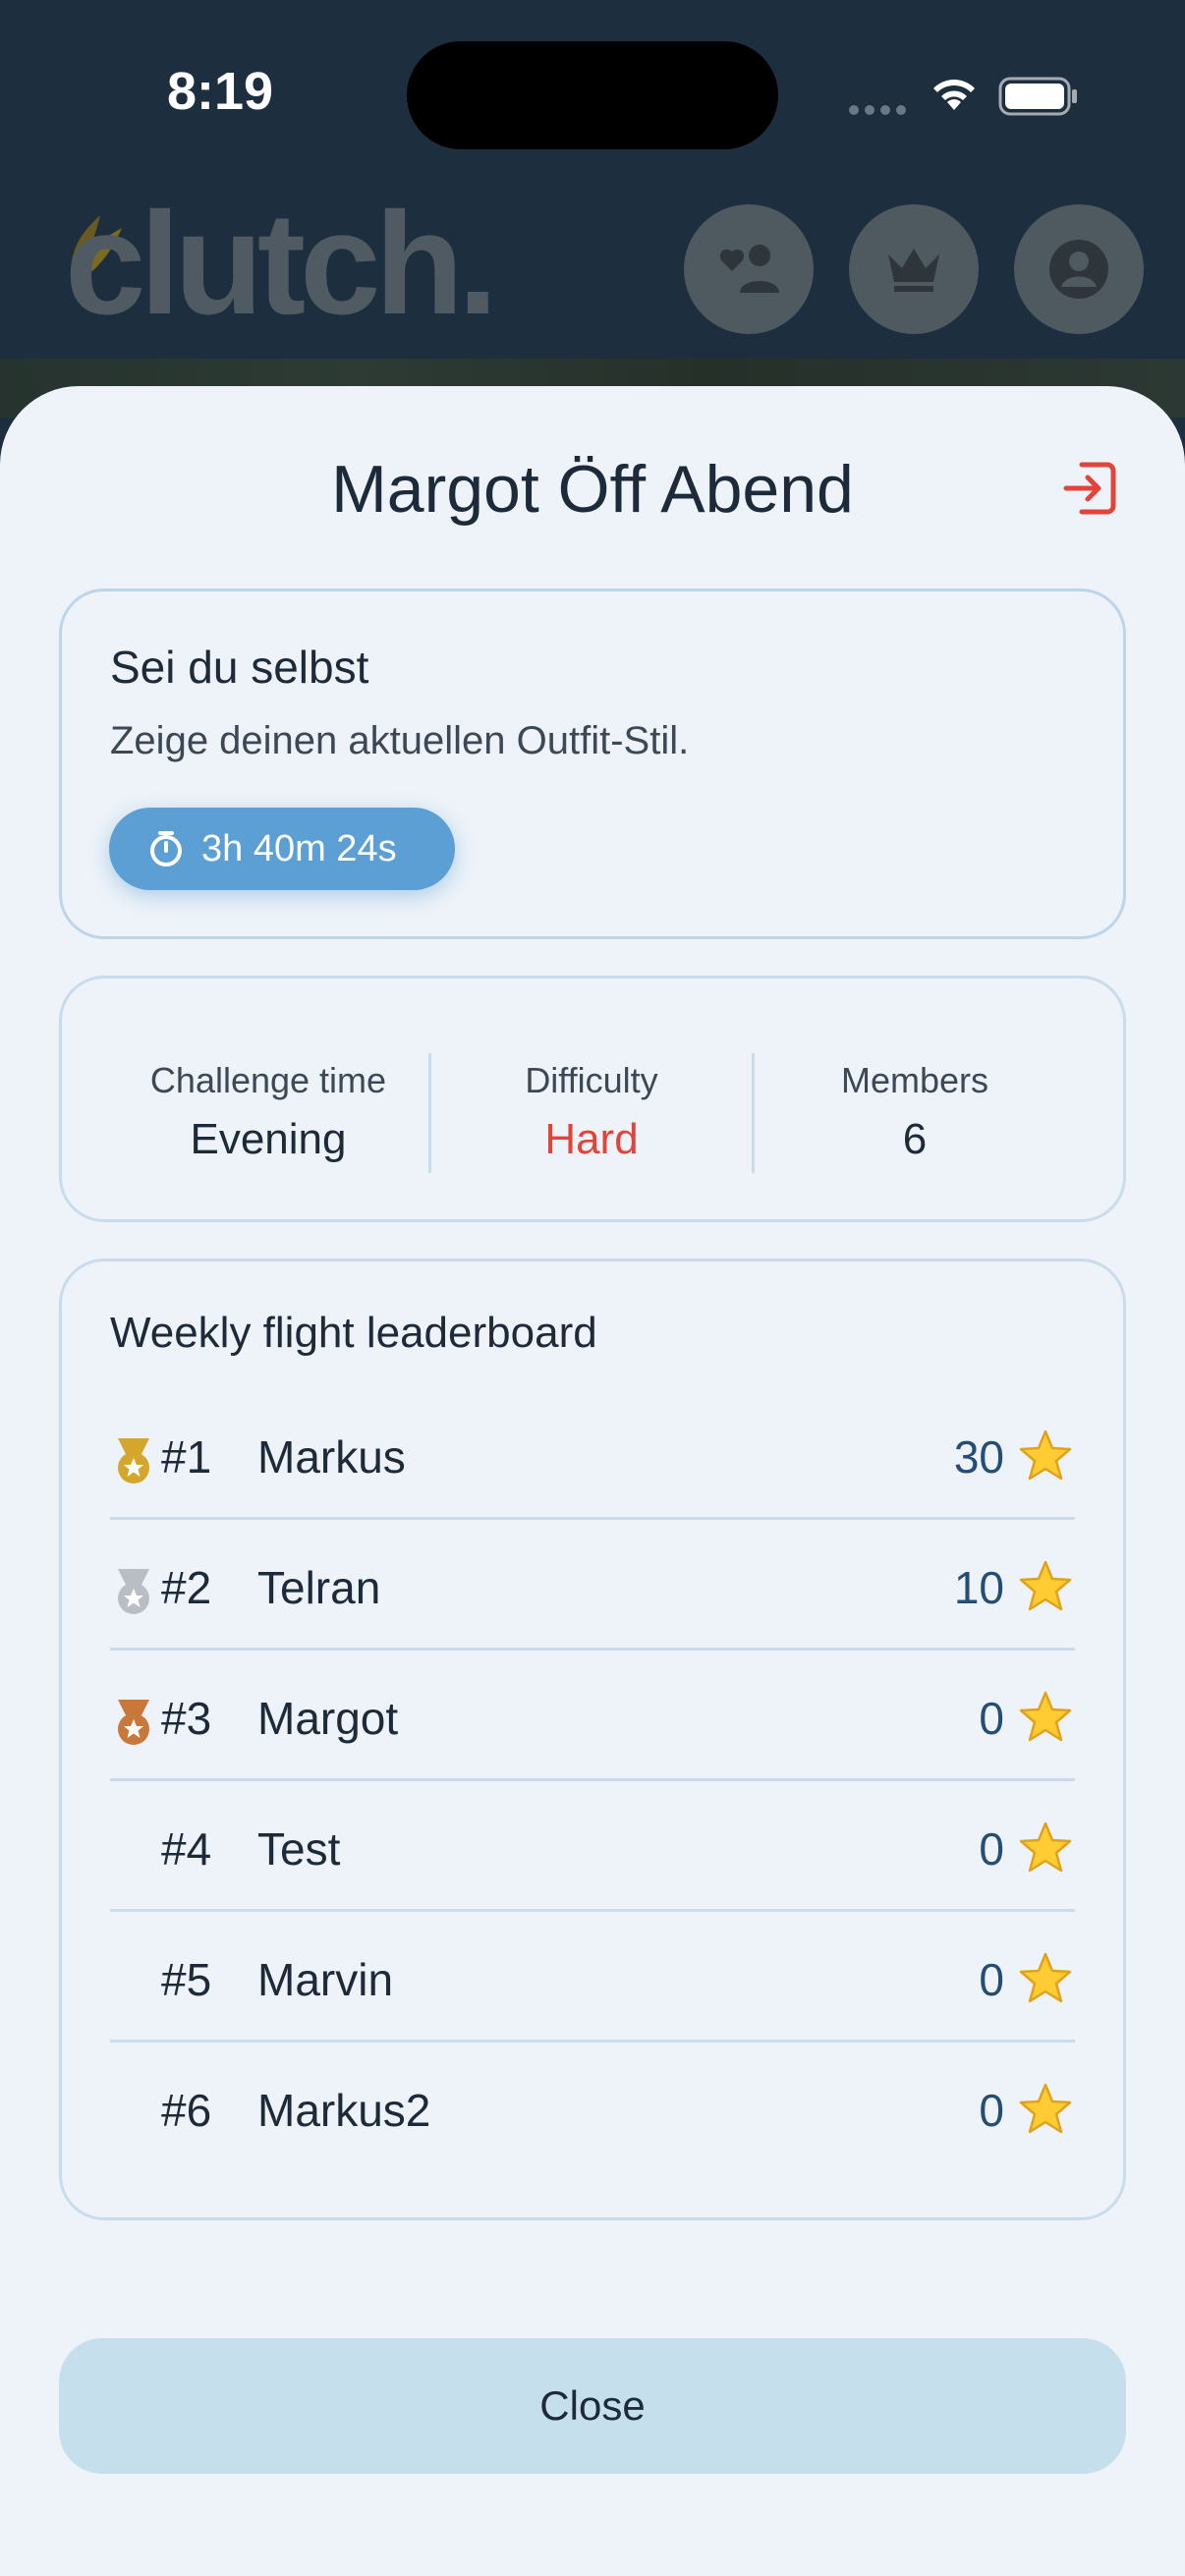 The height and width of the screenshot is (2576, 1185). I want to click on leave-group-button, so click(1089, 488).